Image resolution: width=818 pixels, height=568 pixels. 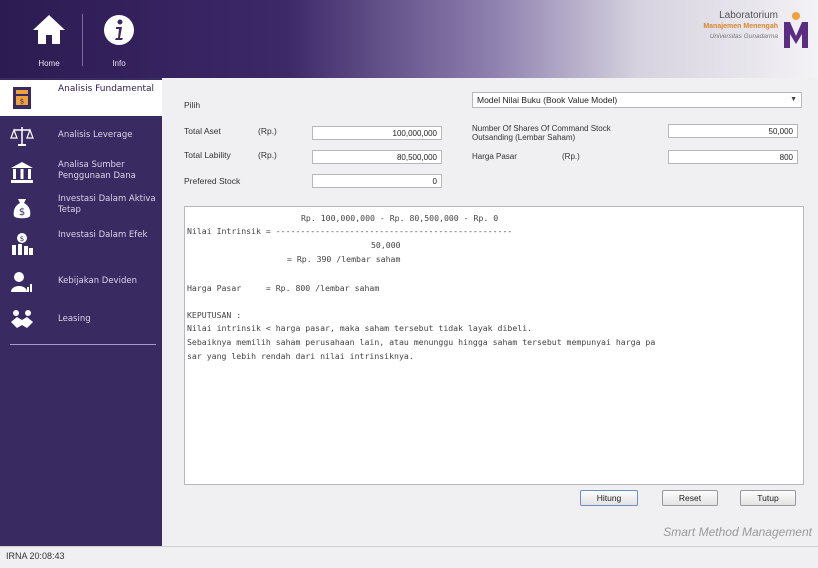 I want to click on shares-label-line1: Number Of Shares Of Command Stock, so click(x=541, y=128).